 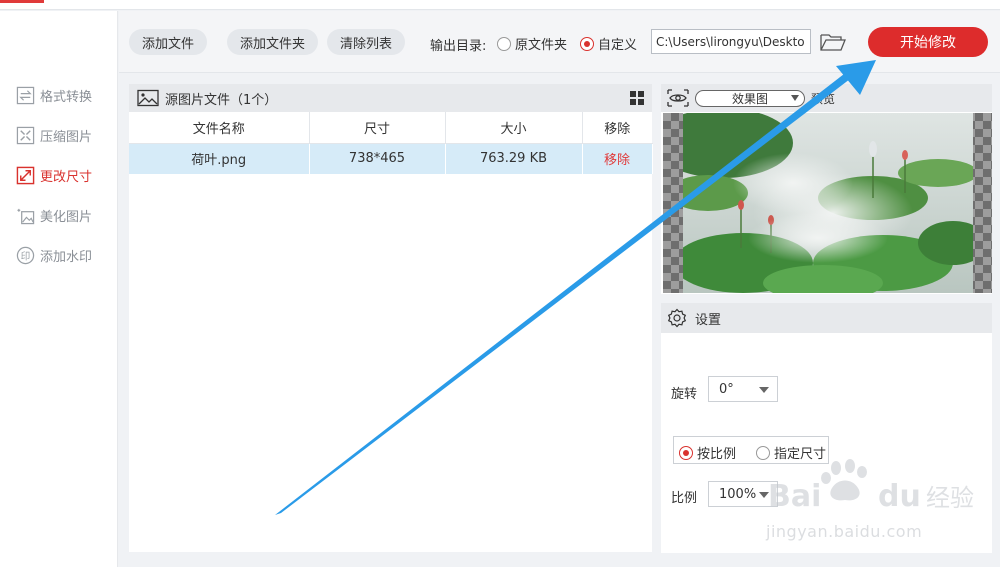 What do you see at coordinates (25, 95) in the screenshot?
I see `convert-icon` at bounding box center [25, 95].